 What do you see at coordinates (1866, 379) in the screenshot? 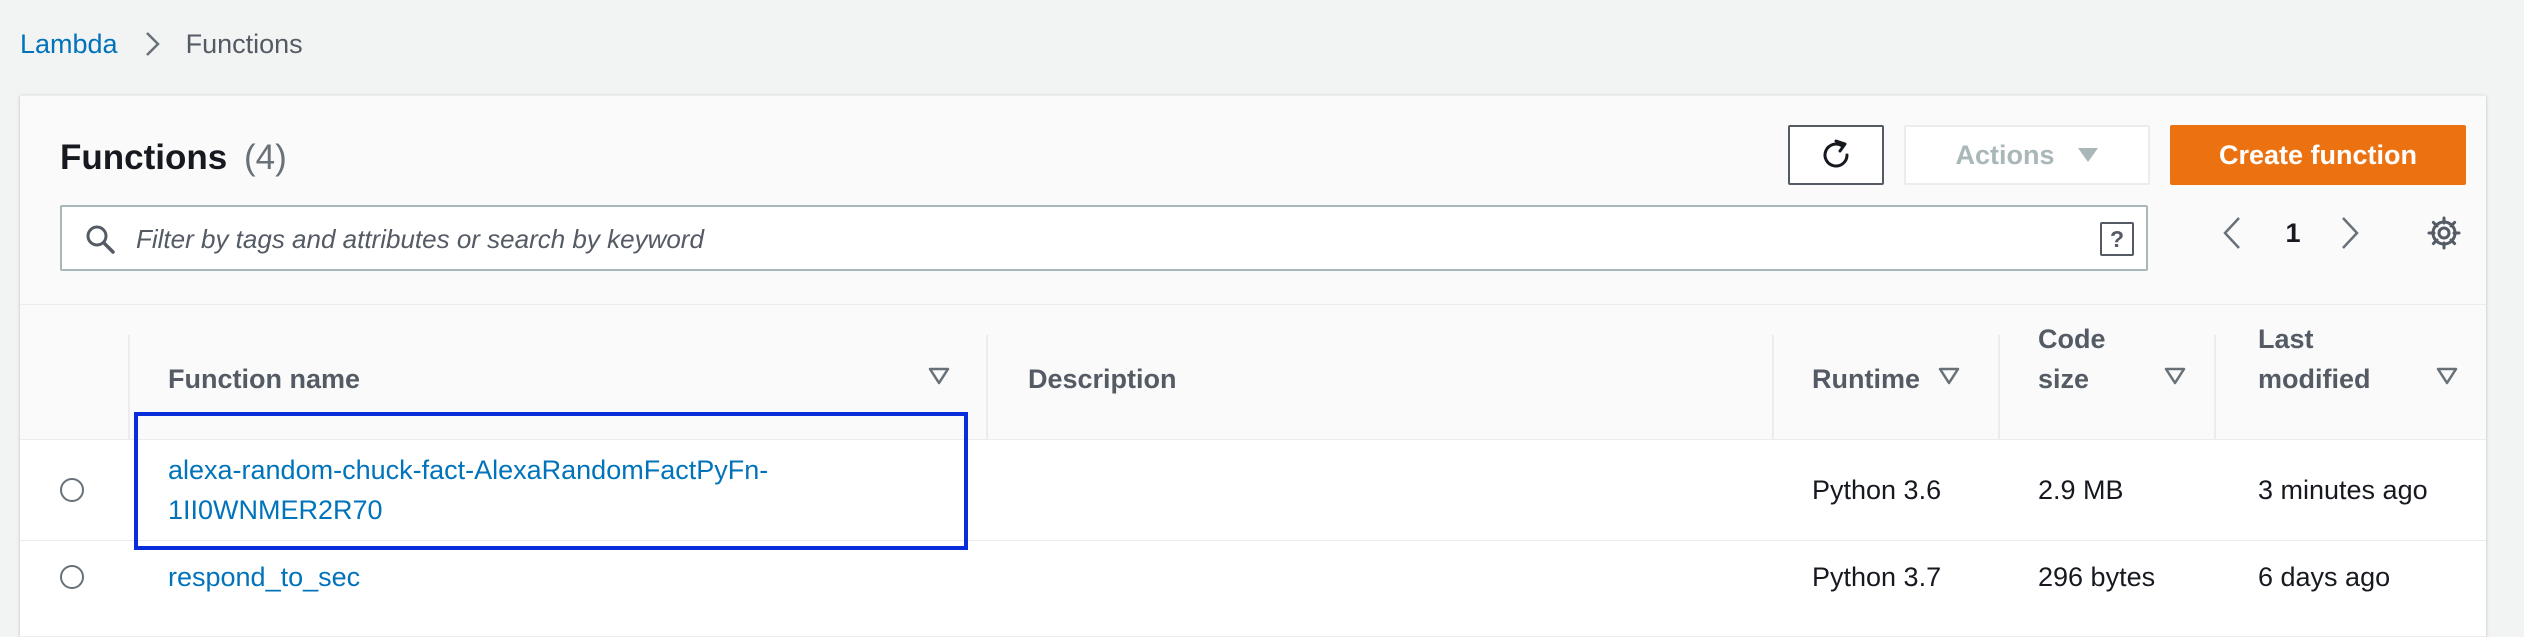
I see `column-header-runtime: Runtime` at bounding box center [1866, 379].